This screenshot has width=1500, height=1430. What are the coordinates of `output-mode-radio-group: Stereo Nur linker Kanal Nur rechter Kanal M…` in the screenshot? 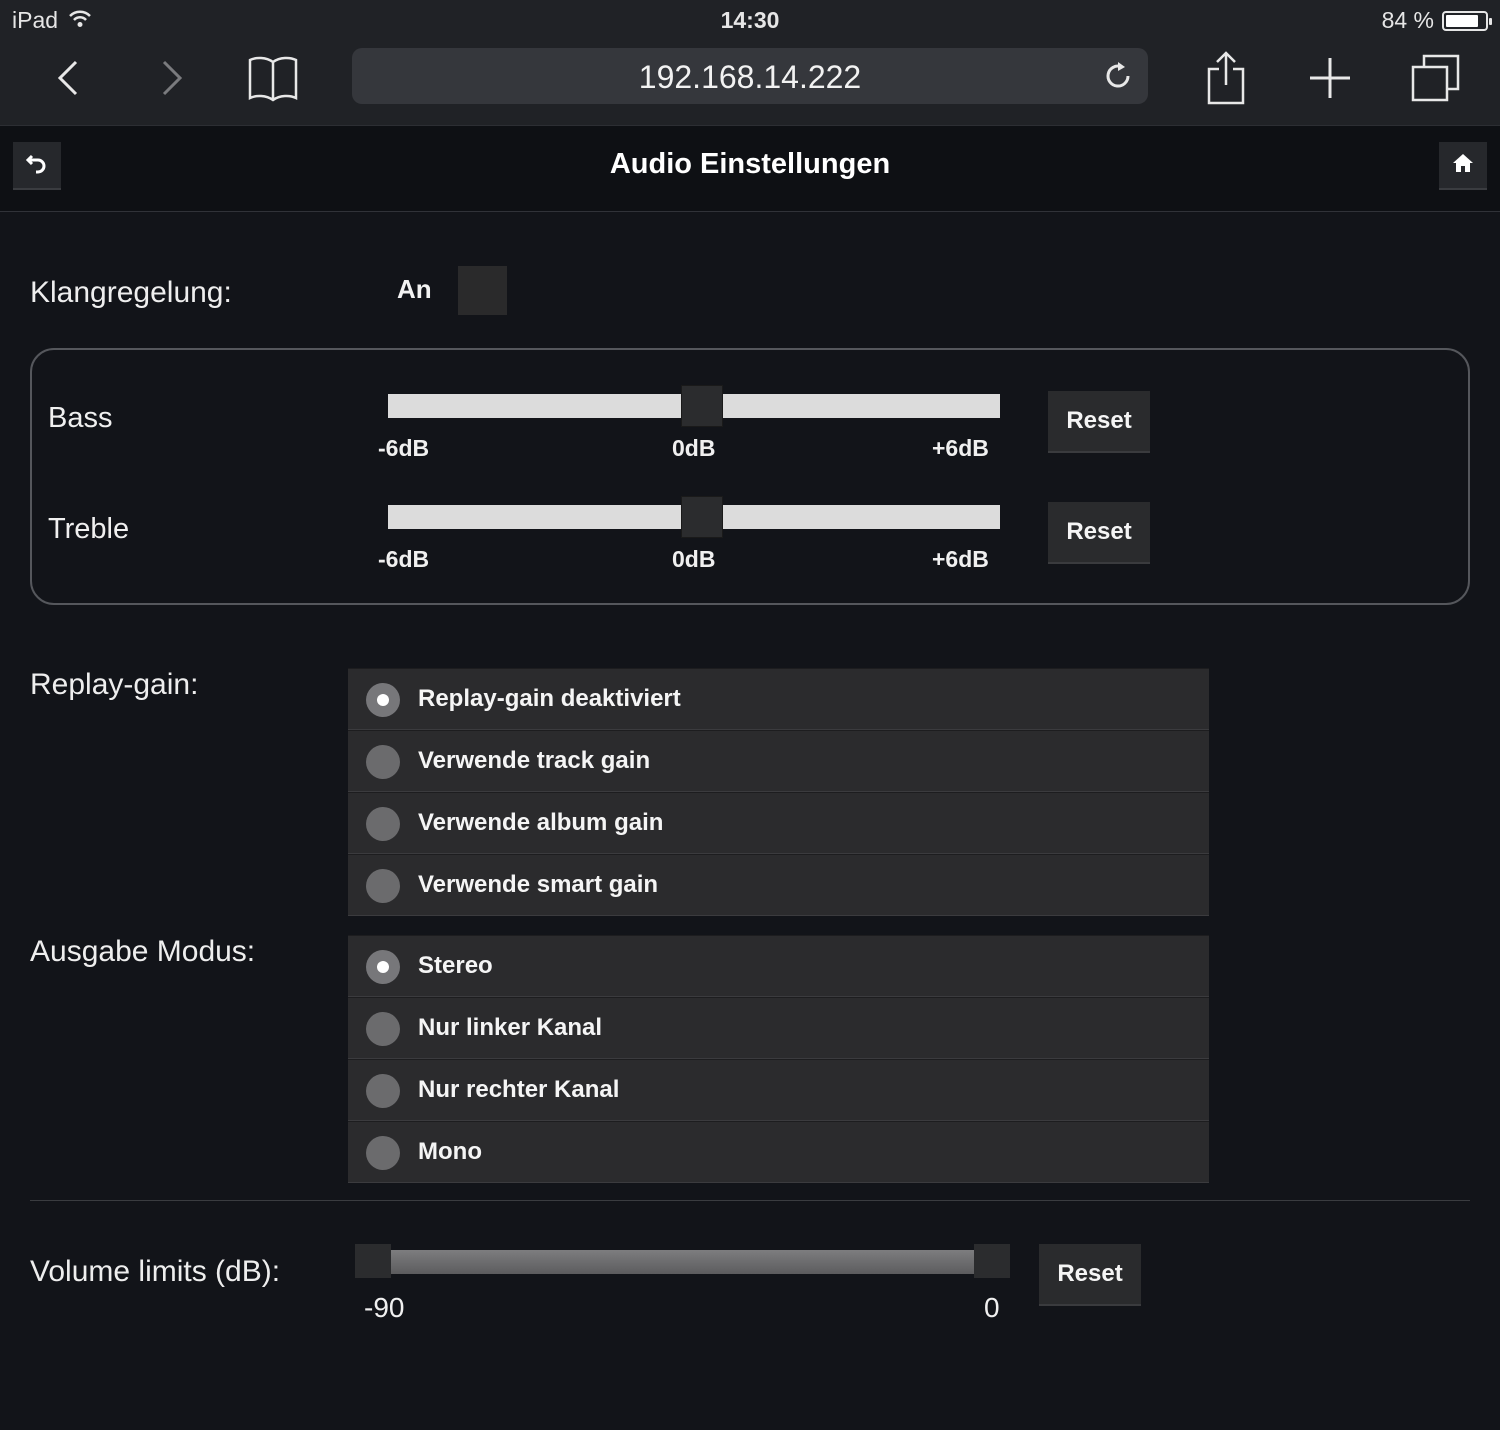 It's located at (778, 1059).